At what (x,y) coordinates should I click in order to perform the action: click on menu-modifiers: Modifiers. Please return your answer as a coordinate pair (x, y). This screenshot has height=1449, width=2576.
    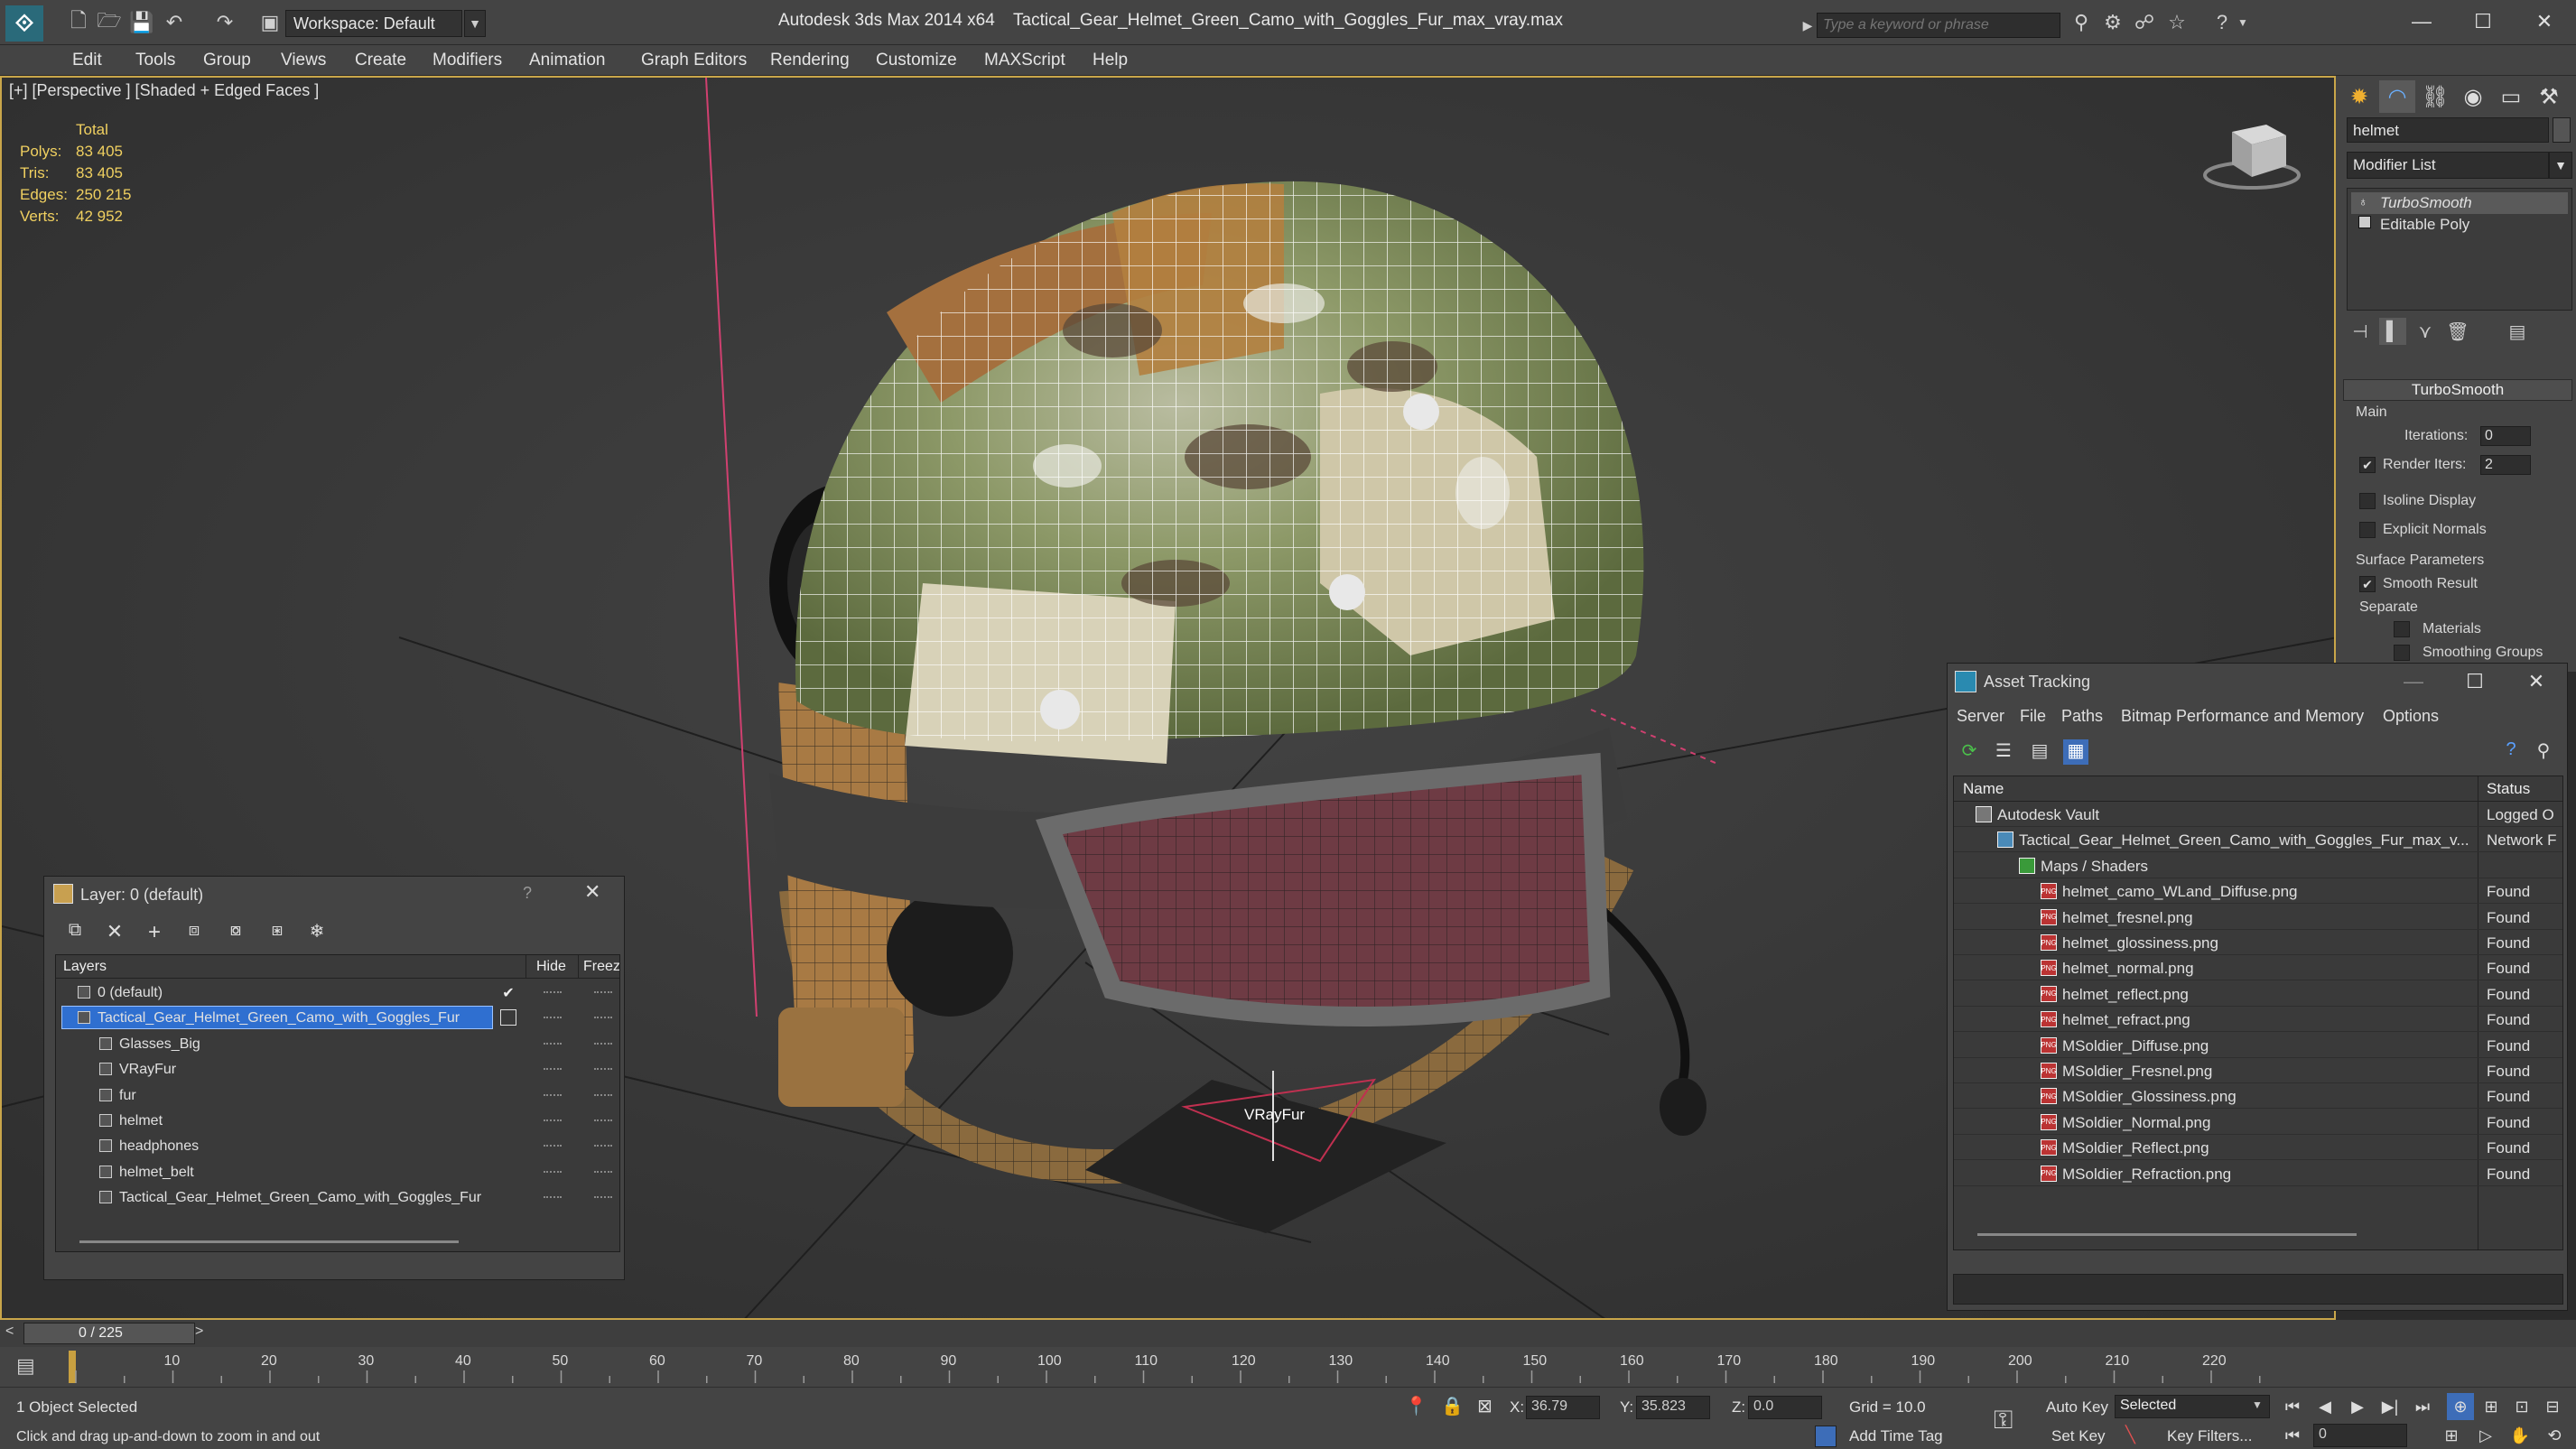
    Looking at the image, I should click on (467, 60).